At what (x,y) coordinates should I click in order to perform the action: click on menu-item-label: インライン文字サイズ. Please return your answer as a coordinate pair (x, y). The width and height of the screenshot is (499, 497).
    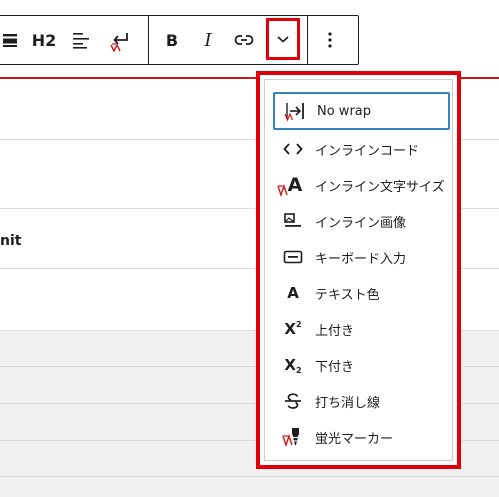
    Looking at the image, I should click on (380, 187).